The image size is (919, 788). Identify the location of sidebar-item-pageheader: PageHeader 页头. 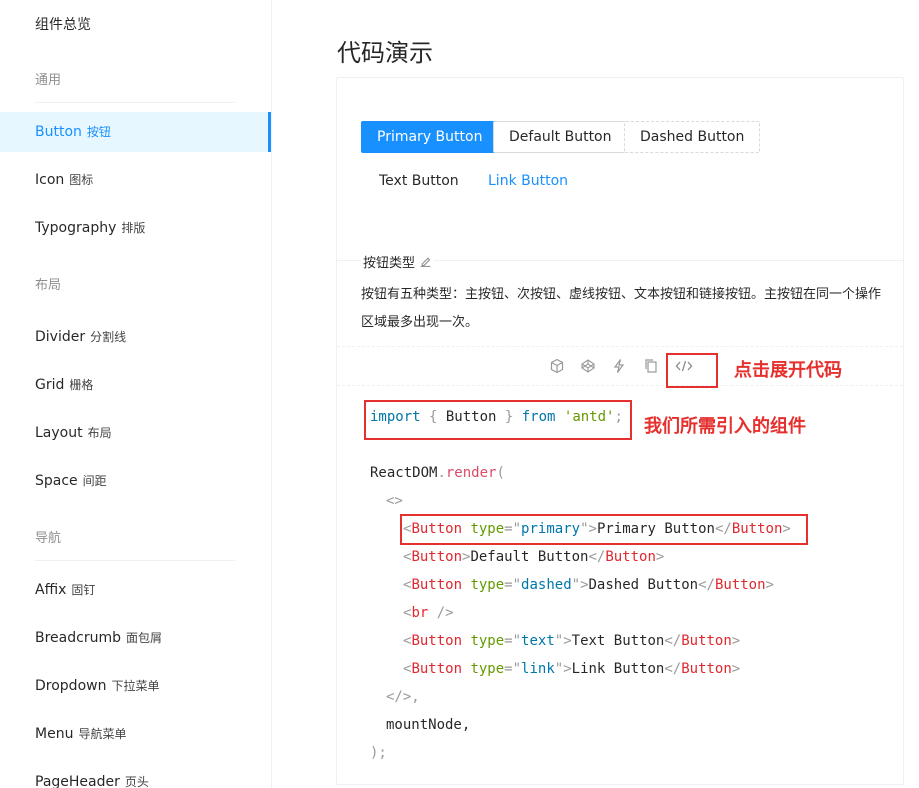
(135, 775).